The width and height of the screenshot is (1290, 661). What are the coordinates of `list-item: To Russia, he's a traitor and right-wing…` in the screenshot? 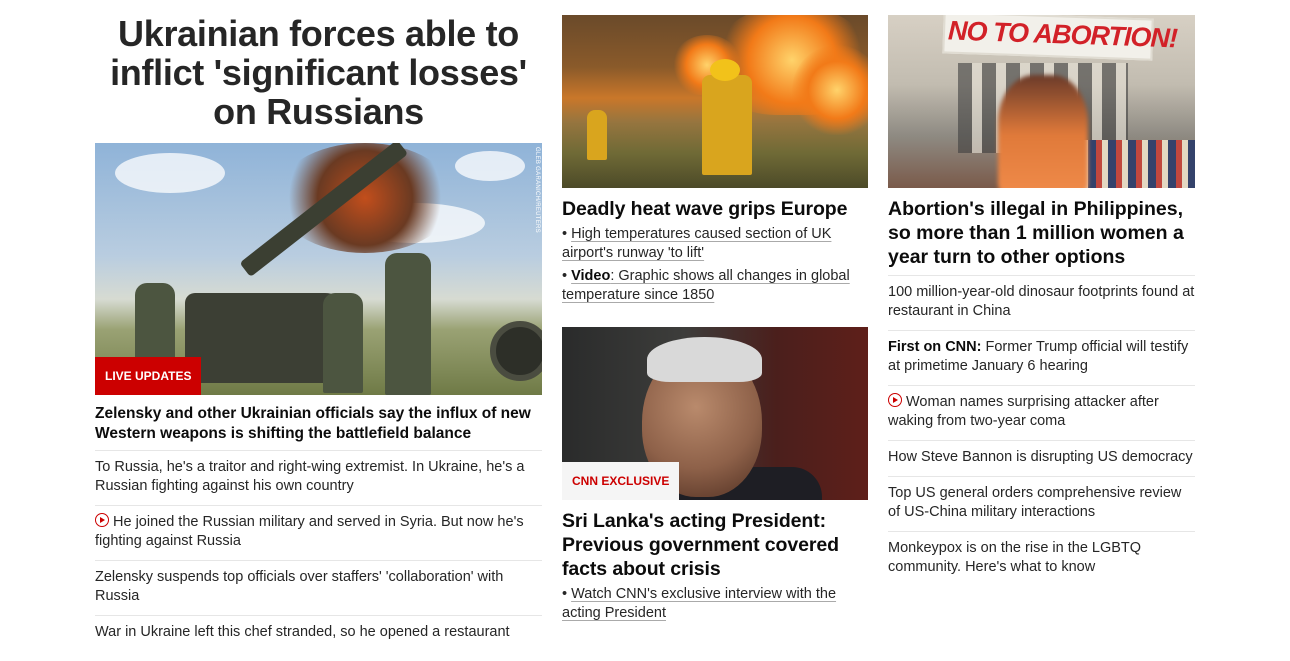 It's located at (318, 477).